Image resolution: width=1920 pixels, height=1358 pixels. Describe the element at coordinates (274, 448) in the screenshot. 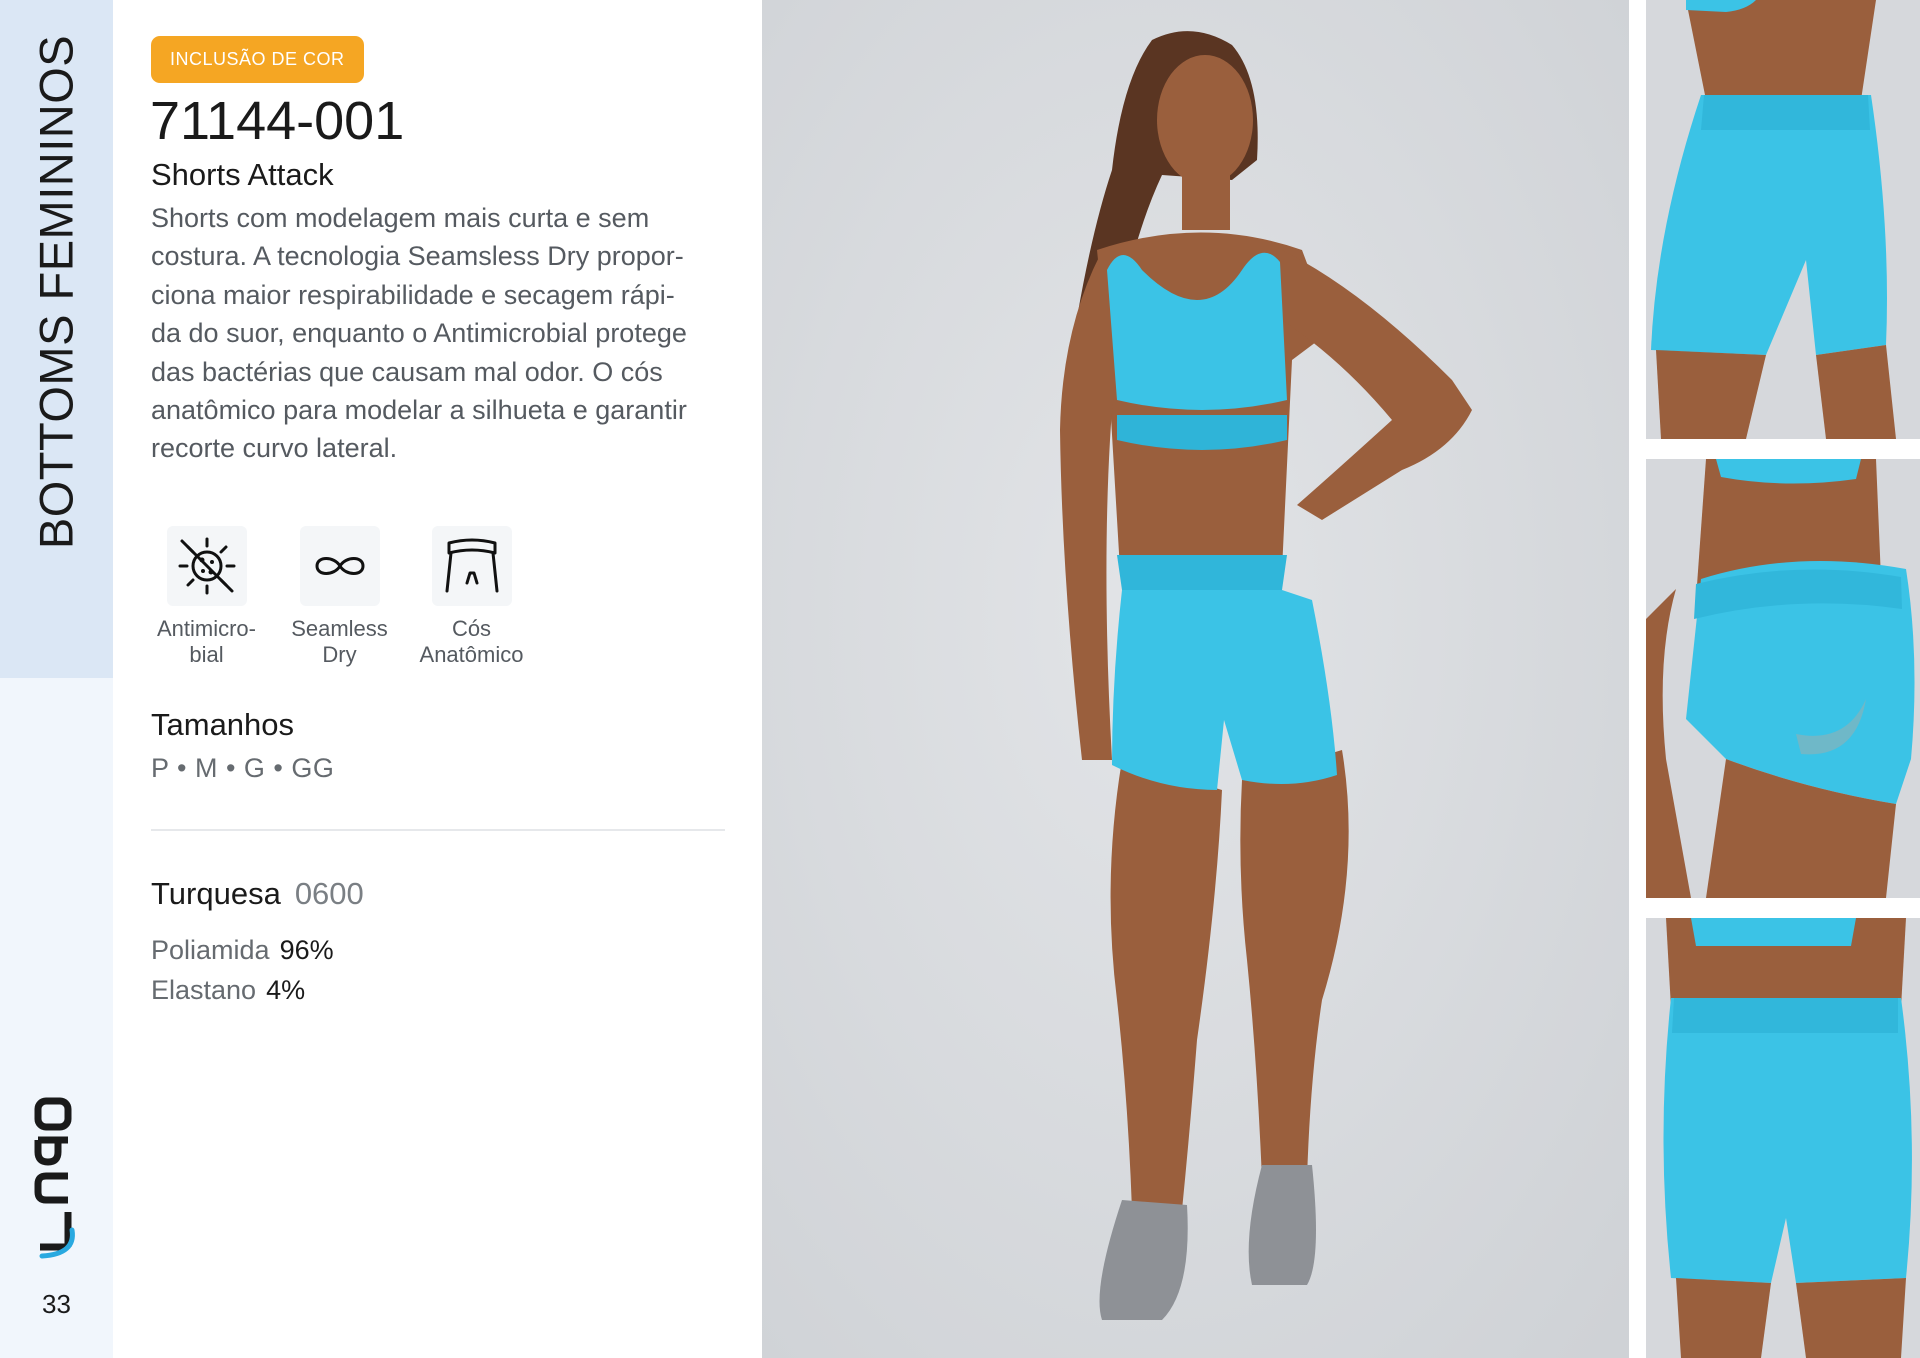

I see `description-line: recorte curvo lateral.` at that location.